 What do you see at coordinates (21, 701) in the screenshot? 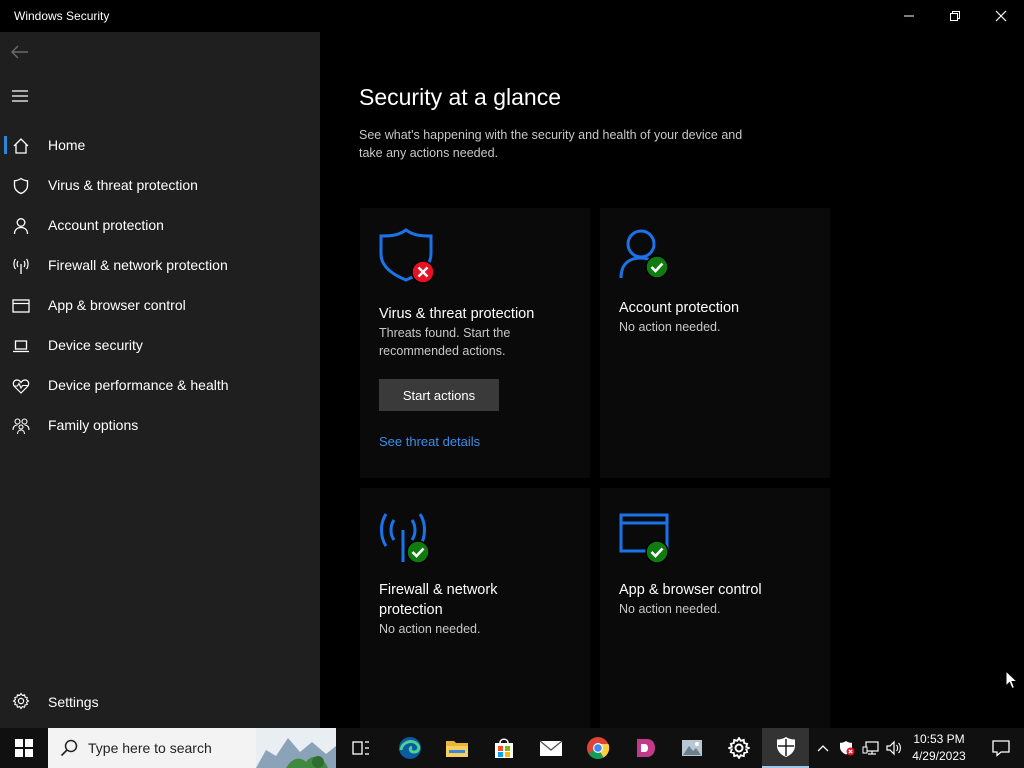
I see `gear-icon` at bounding box center [21, 701].